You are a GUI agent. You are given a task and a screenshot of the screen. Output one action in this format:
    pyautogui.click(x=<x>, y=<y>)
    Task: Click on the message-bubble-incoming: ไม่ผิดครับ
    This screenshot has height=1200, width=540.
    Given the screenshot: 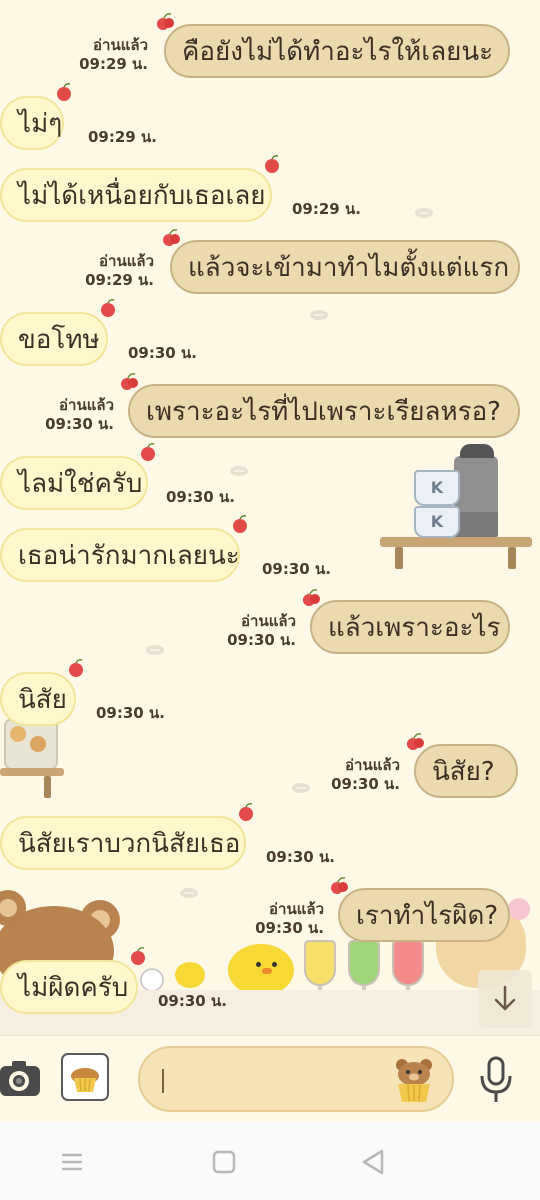 What is the action you would take?
    pyautogui.click(x=72, y=980)
    